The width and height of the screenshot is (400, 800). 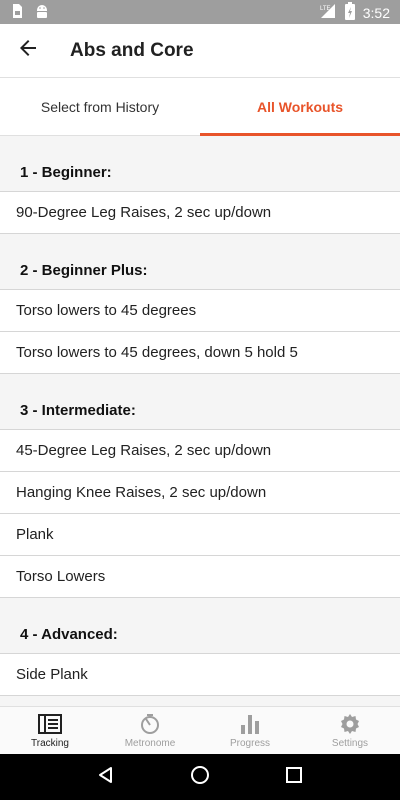 What do you see at coordinates (350, 743) in the screenshot?
I see `nav-settings-label: Settings` at bounding box center [350, 743].